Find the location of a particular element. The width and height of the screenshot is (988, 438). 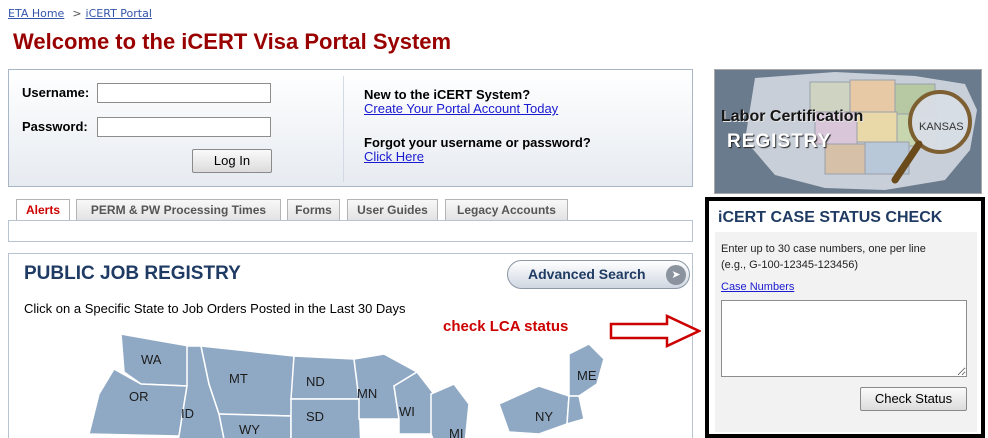

create-account-link: Create Your Portal Account Today is located at coordinates (461, 109).